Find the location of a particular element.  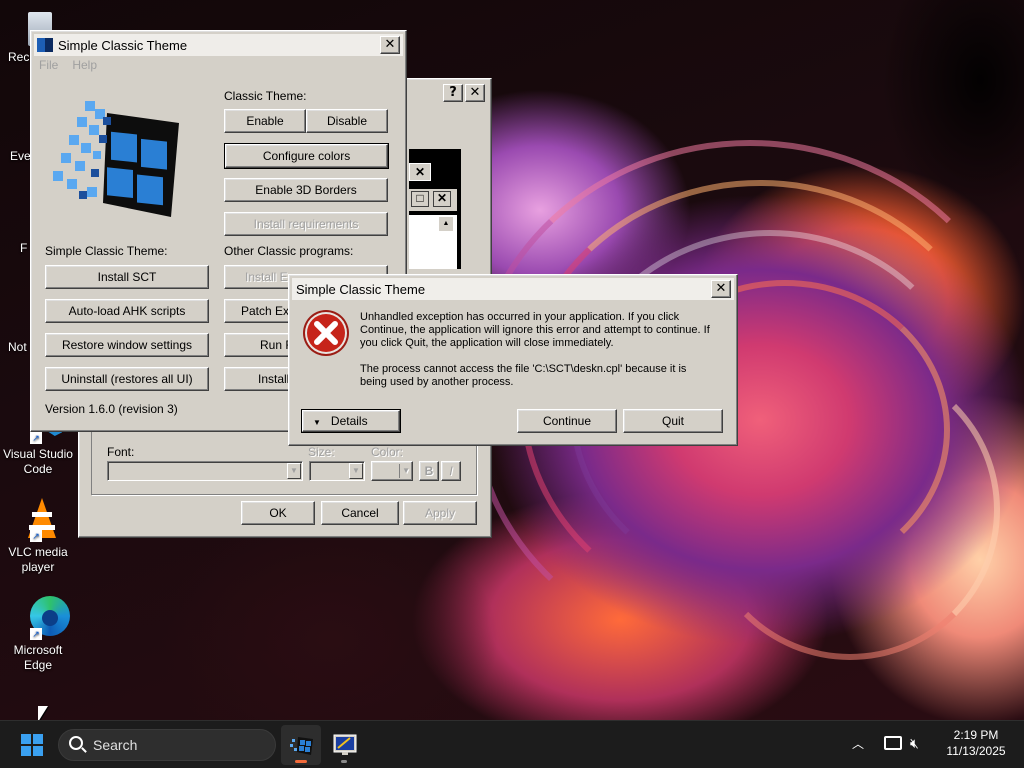

size-select: ▼ is located at coordinates (337, 471).